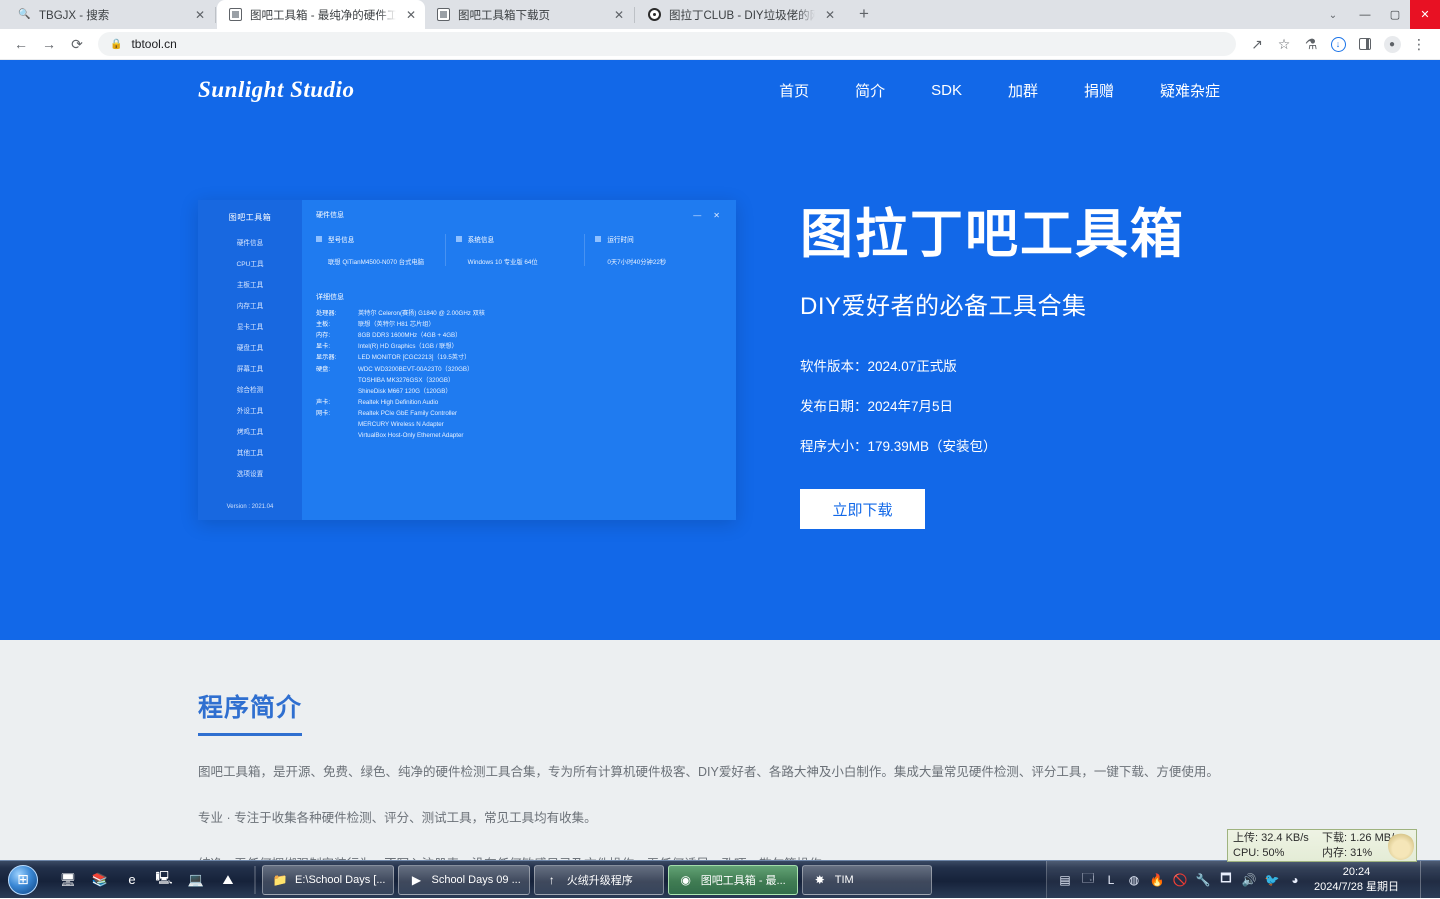 Image resolution: width=1440 pixels, height=899 pixels. I want to click on chrome-icon: ◉, so click(685, 879).